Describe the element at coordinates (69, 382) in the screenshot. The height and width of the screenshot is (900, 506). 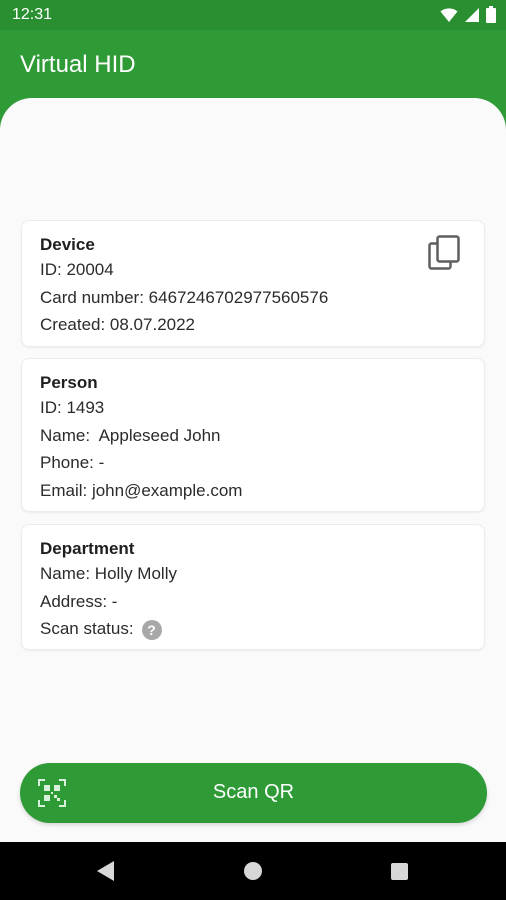
I see `person-title: Person` at that location.